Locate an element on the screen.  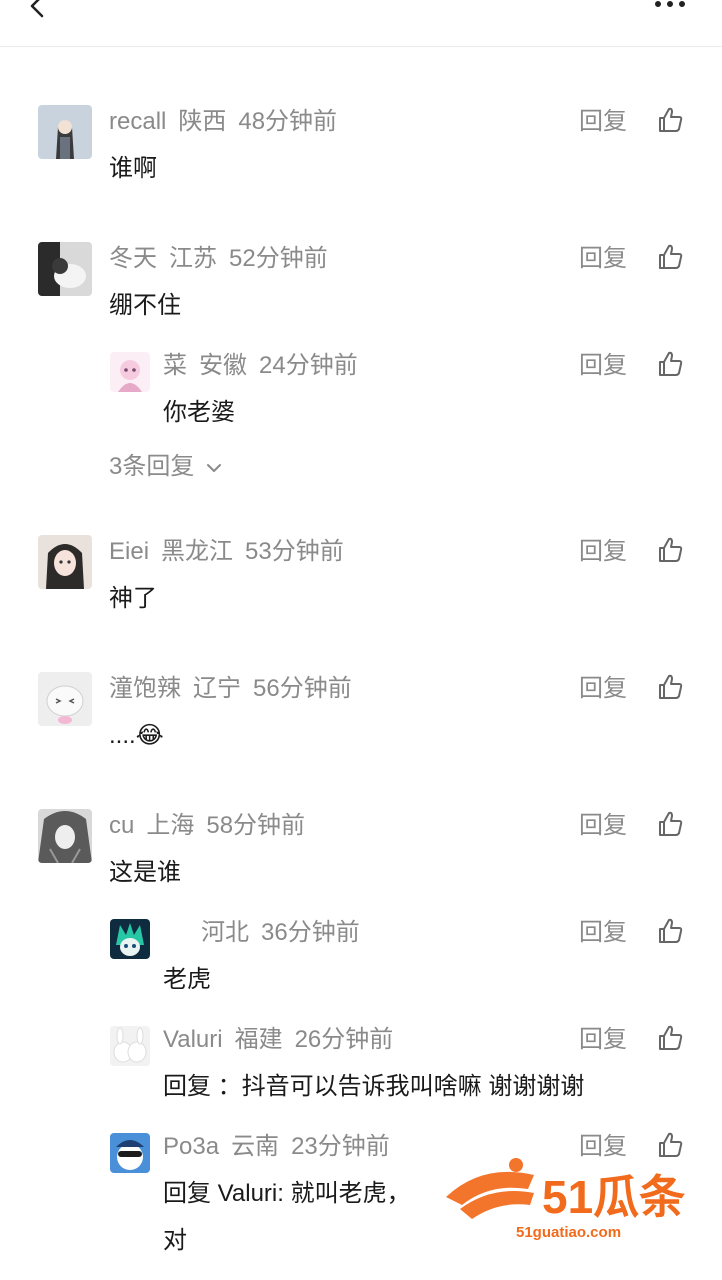
comment-text: ....😂 is located at coordinates (136, 735).